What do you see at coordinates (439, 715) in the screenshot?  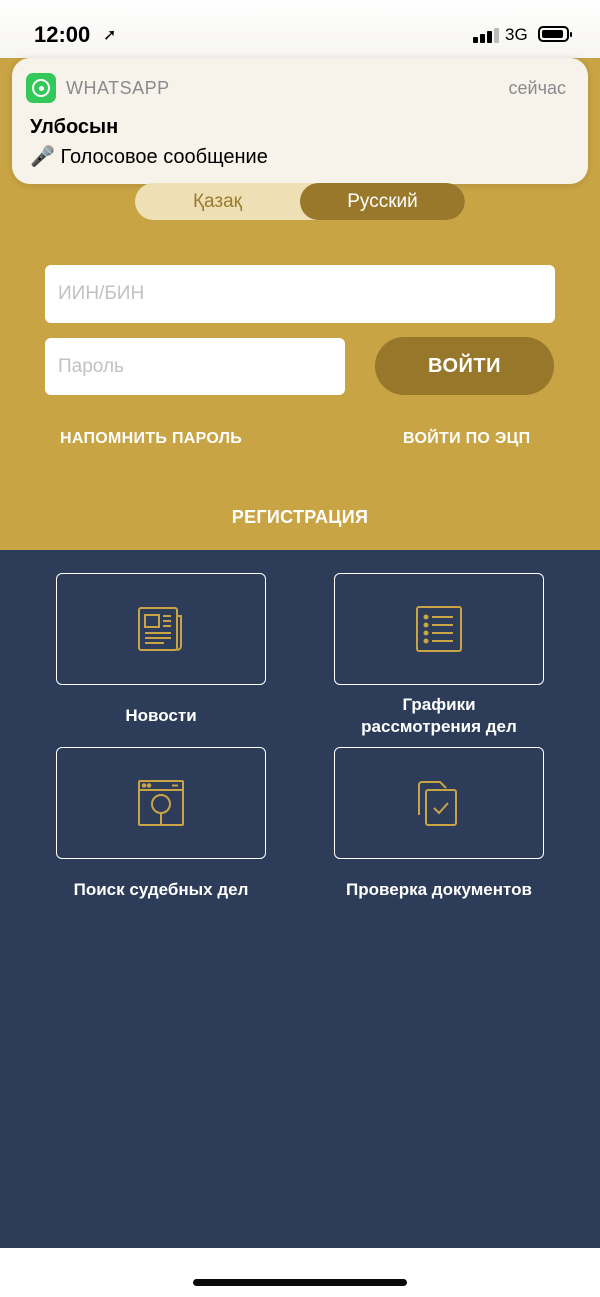 I see `schedules-label: Графики рассмотрения дел` at bounding box center [439, 715].